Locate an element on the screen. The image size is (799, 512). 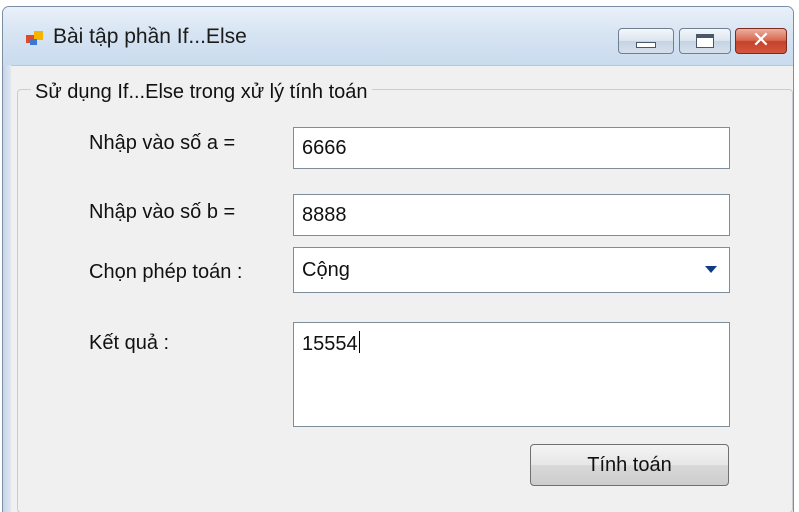
operation-selected-value: Cộng is located at coordinates (326, 270).